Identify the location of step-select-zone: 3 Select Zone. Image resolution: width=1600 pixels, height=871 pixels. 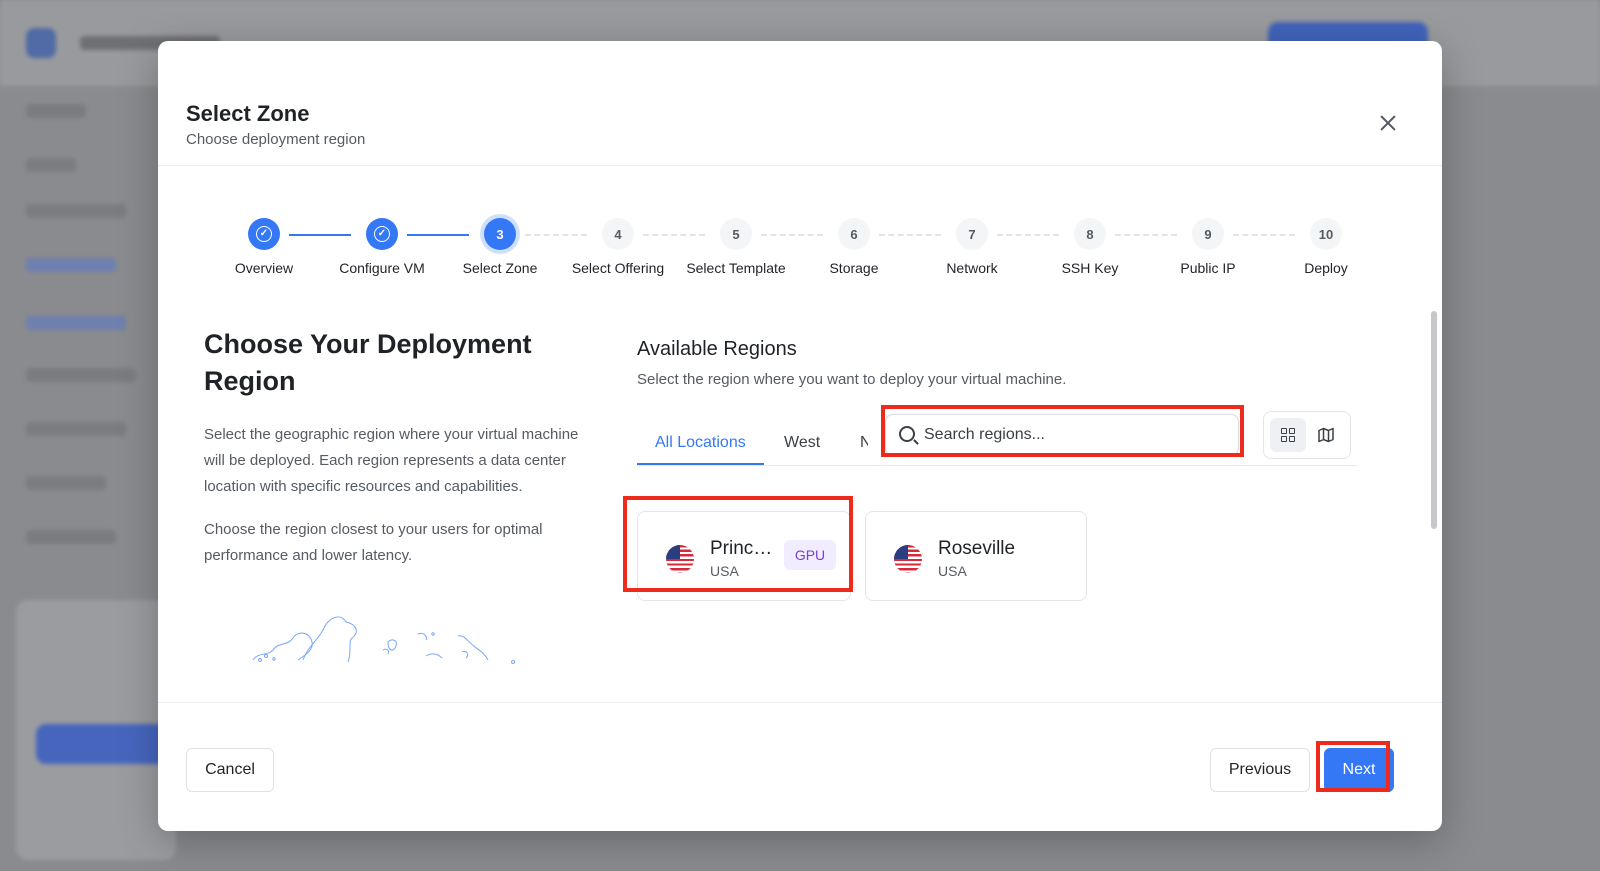
(500, 247).